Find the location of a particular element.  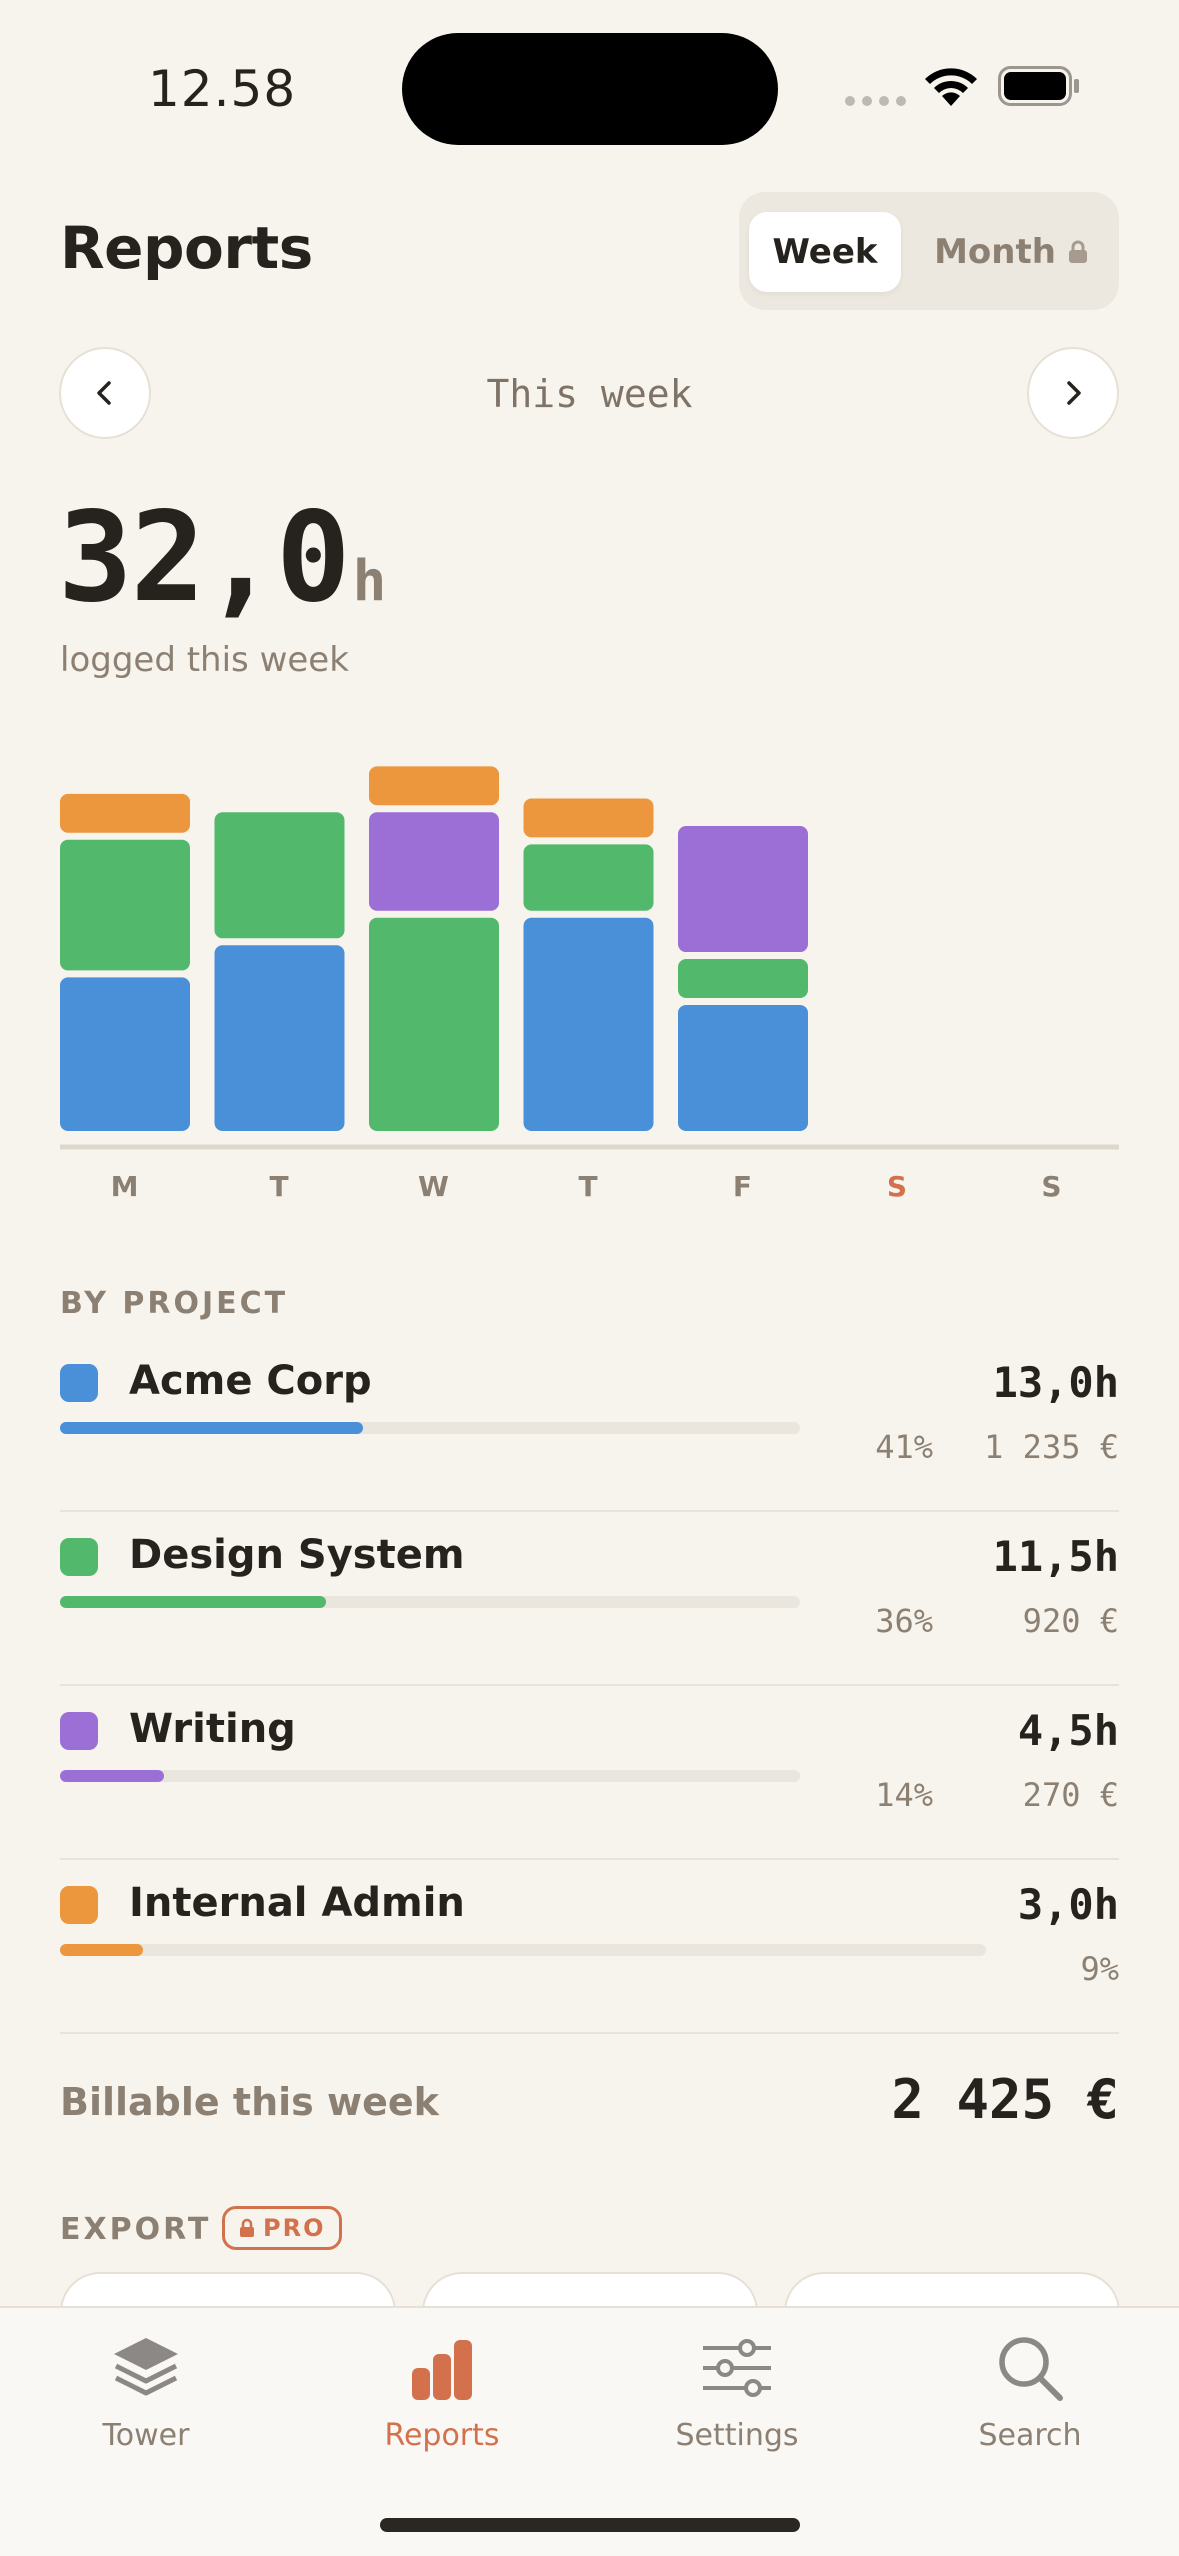

project-percent: 9% is located at coordinates (1099, 1969).